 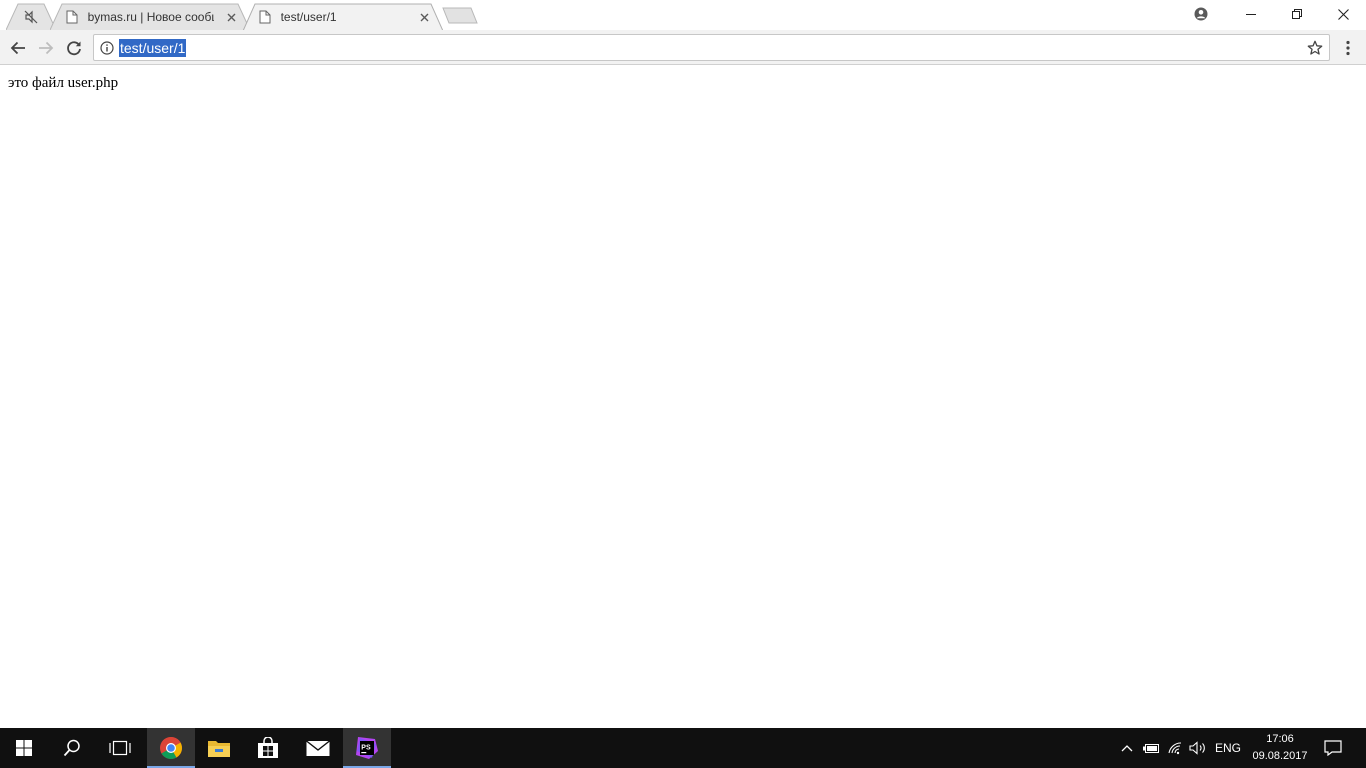 I want to click on muted-speaker-icon, so click(x=31, y=17).